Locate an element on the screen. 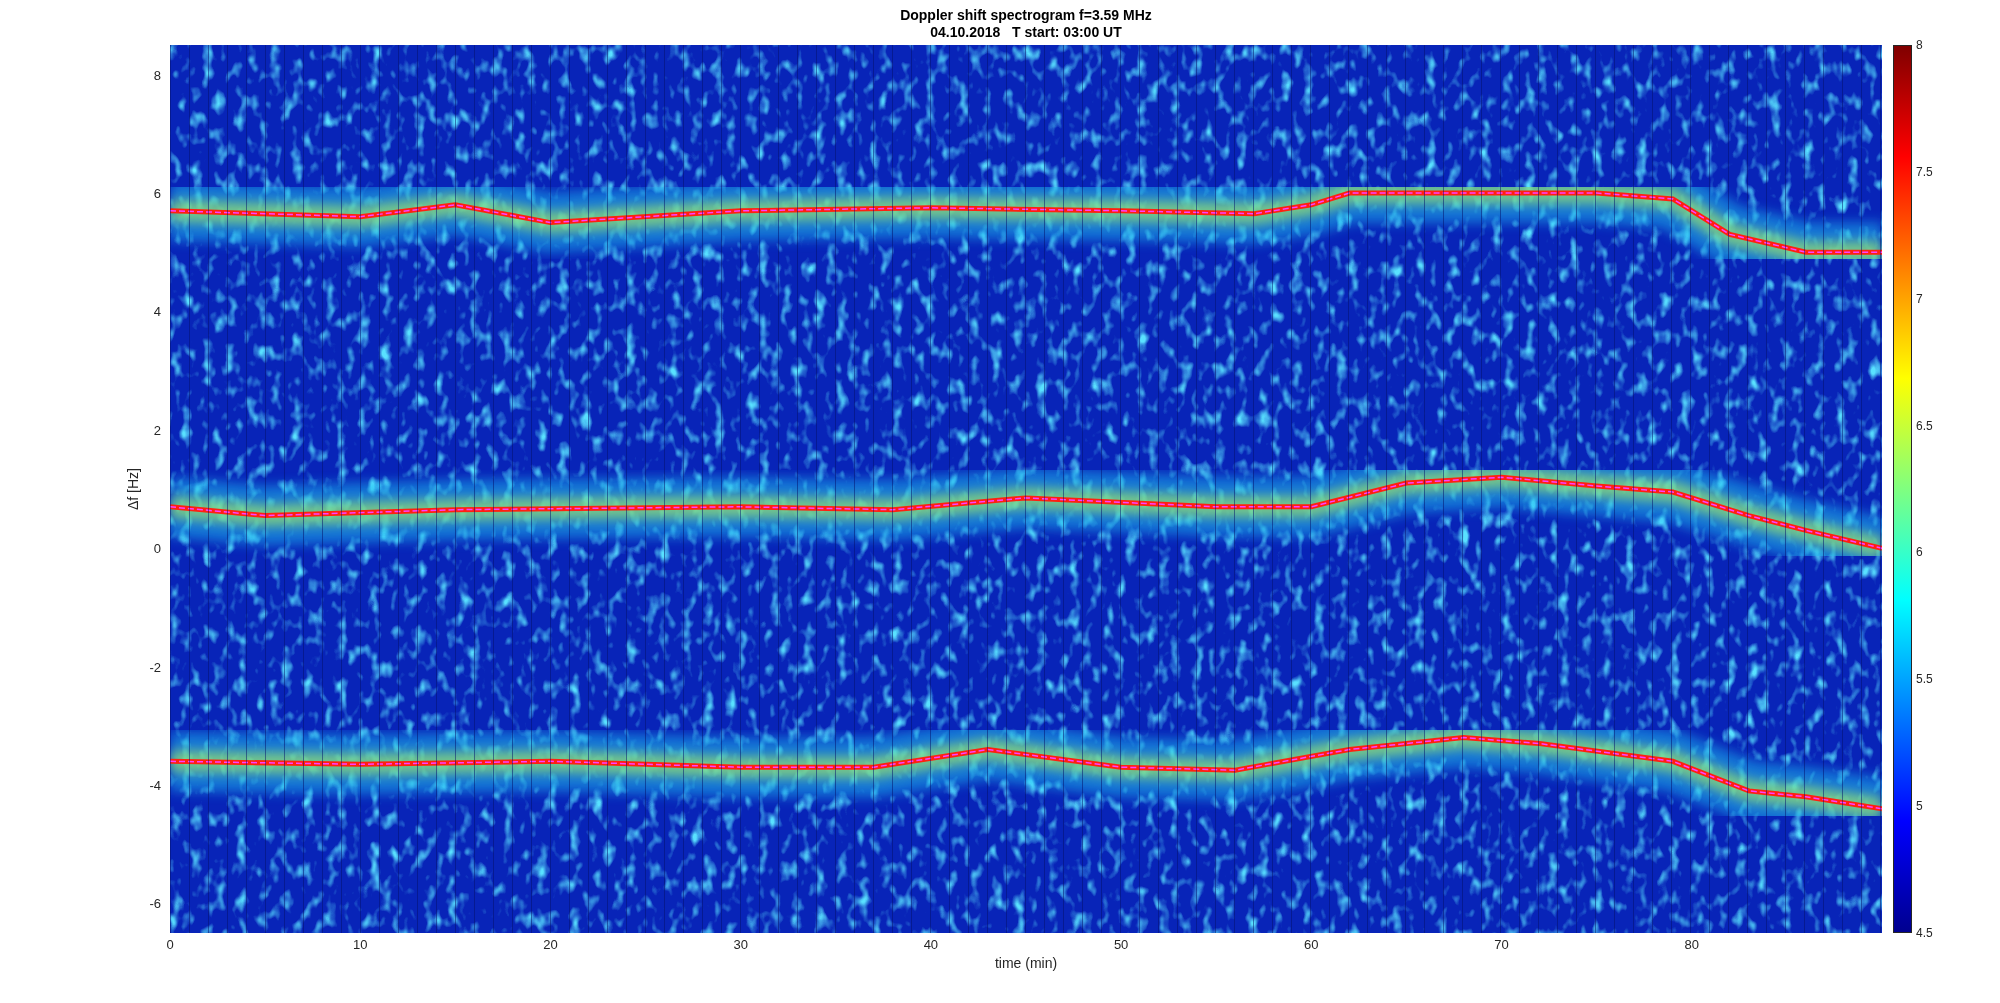 Image resolution: width=2000 pixels, height=1003 pixels. axis-tick-label: 2 is located at coordinates (157, 430).